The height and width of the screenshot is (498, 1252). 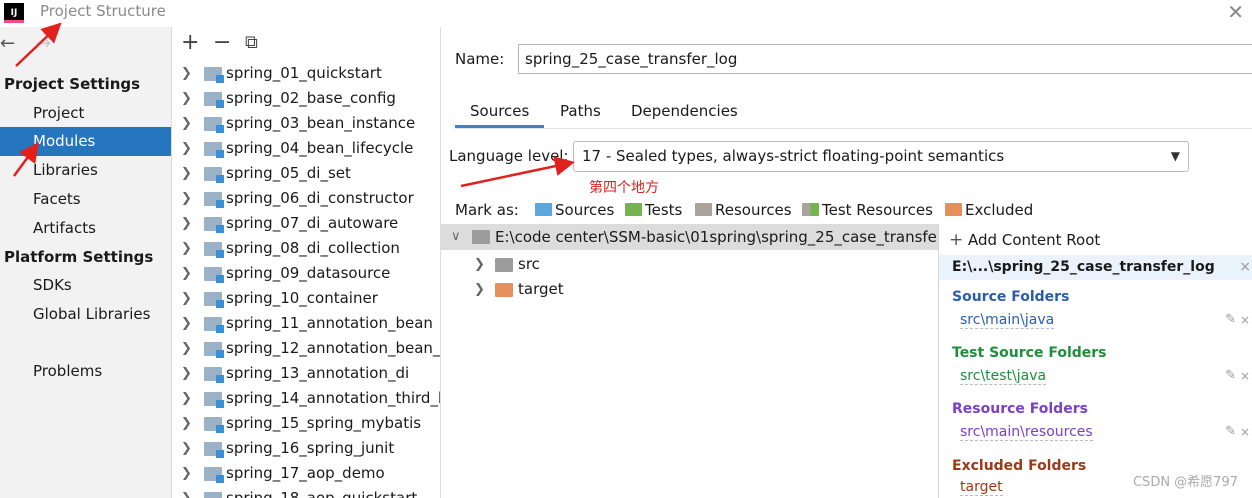 I want to click on module-row: ❯ spring_12_annotation_bean_m, so click(x=306, y=348).